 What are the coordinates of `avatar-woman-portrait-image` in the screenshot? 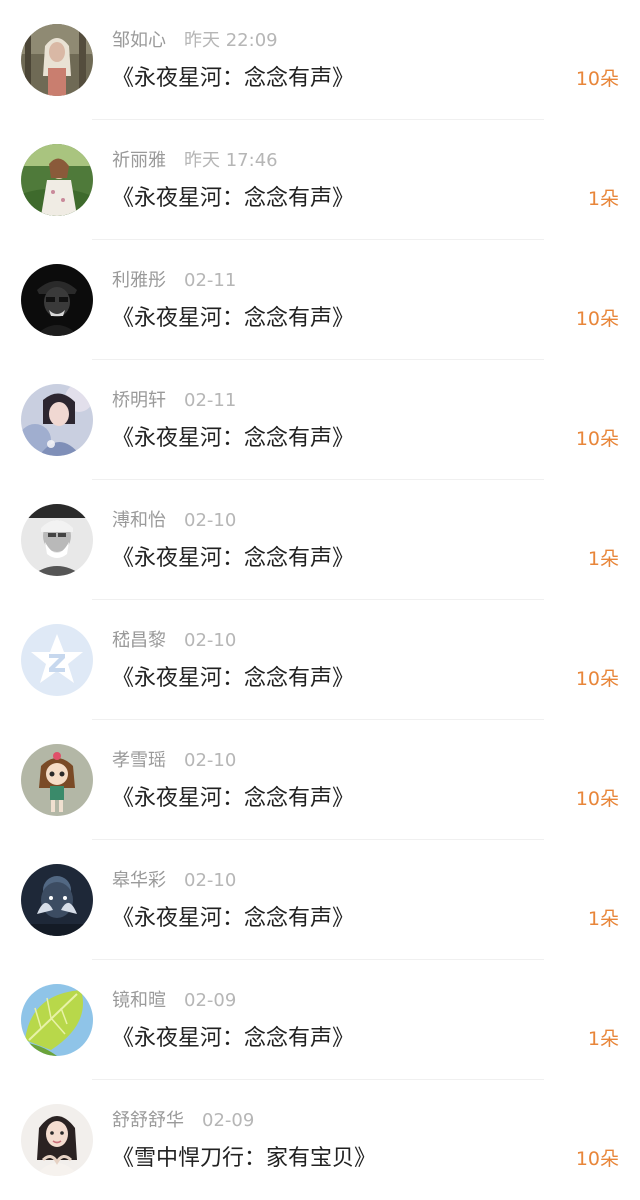 It's located at (57, 1140).